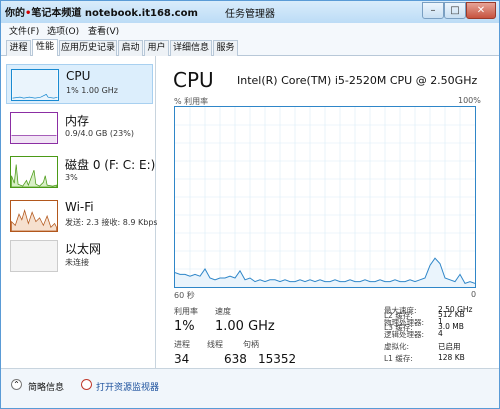 The width and height of the screenshot is (500, 409). I want to click on spec-label: L1 缓存:, so click(398, 358).